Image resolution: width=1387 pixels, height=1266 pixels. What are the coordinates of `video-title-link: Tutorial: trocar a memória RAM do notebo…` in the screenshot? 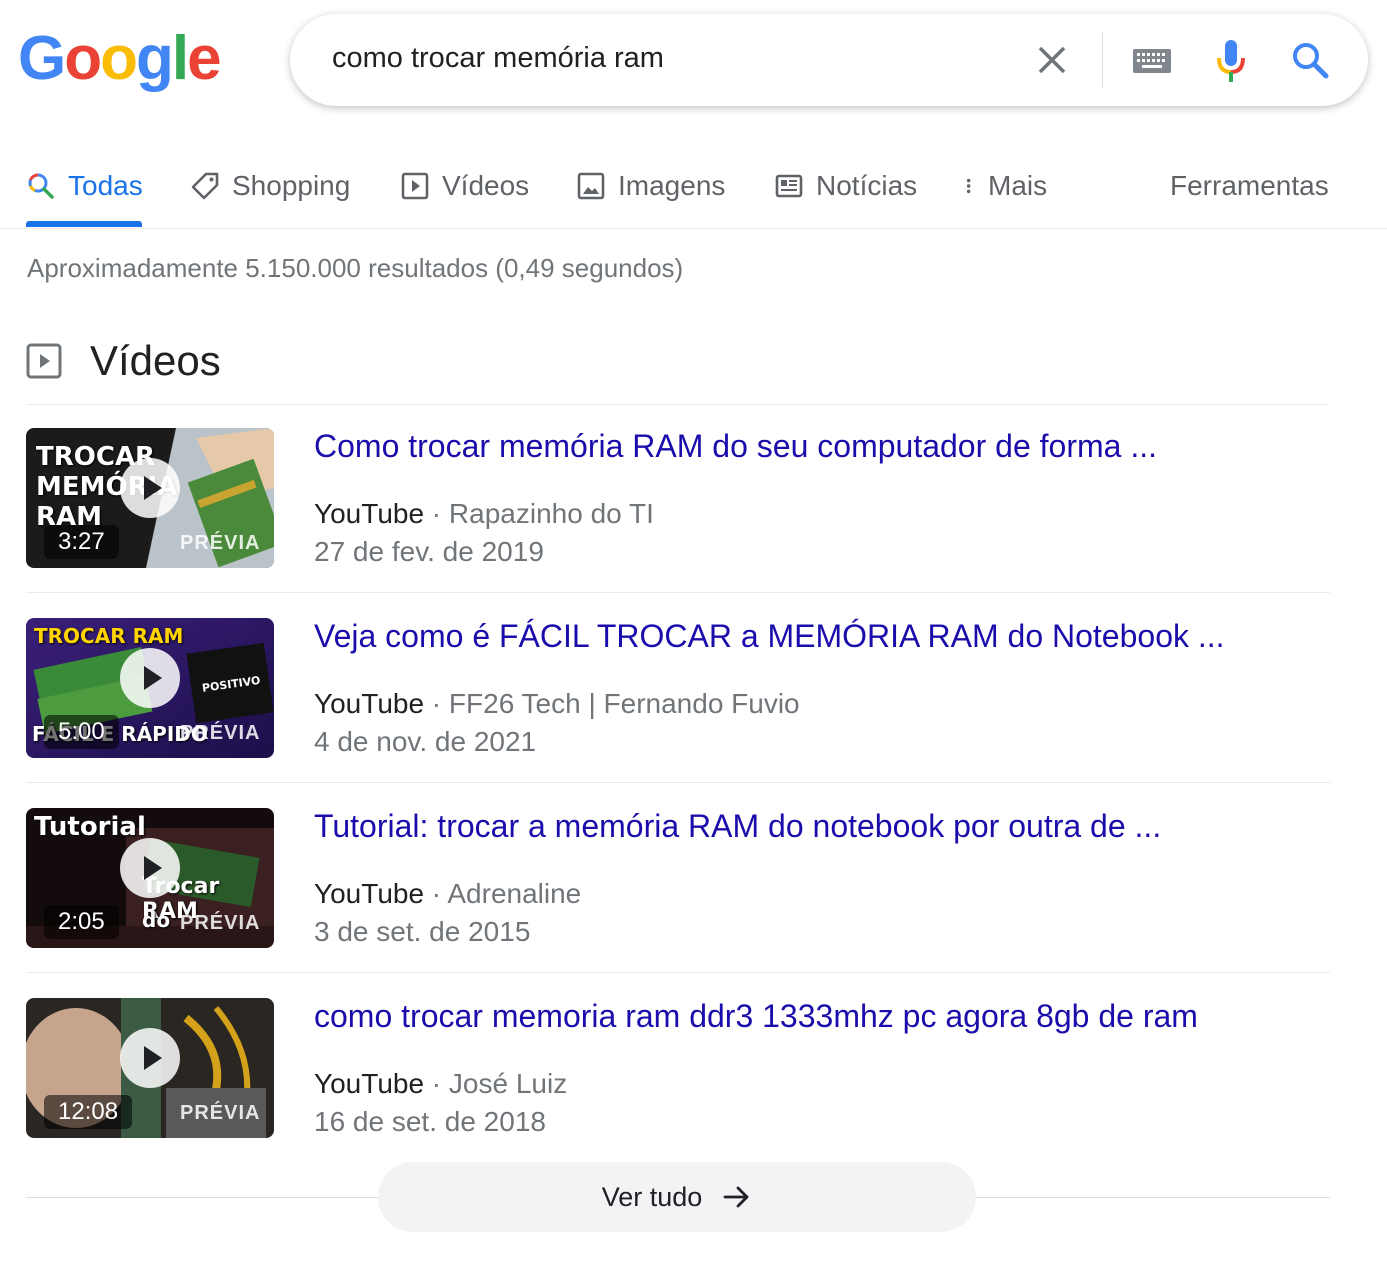 It's located at (737, 826).